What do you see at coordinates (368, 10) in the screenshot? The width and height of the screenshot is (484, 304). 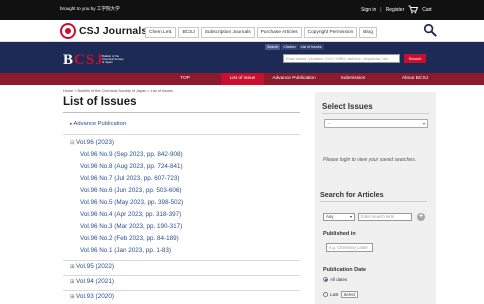 I see `sign-in-link: Sign in` at bounding box center [368, 10].